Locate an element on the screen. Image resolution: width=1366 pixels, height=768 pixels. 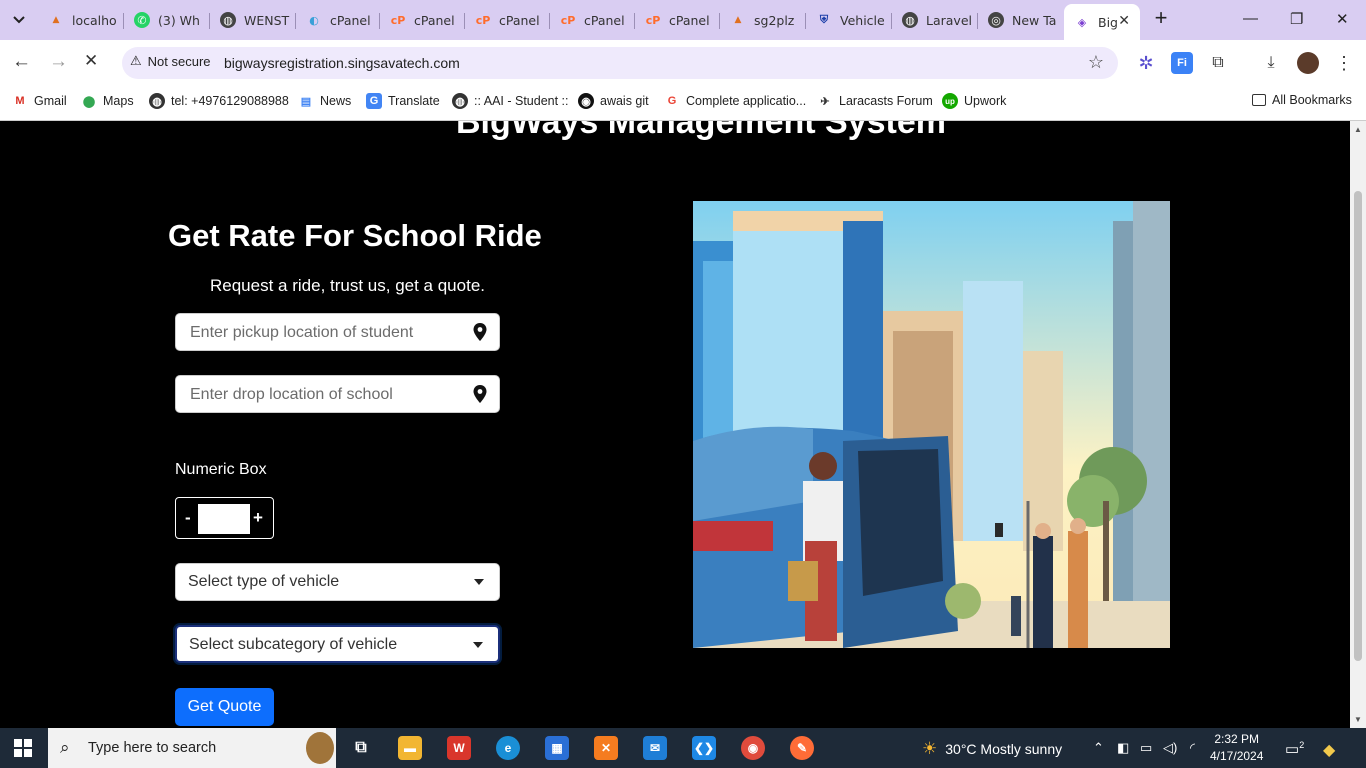
extension-gear-icon: ✲ is located at coordinates (1146, 63).